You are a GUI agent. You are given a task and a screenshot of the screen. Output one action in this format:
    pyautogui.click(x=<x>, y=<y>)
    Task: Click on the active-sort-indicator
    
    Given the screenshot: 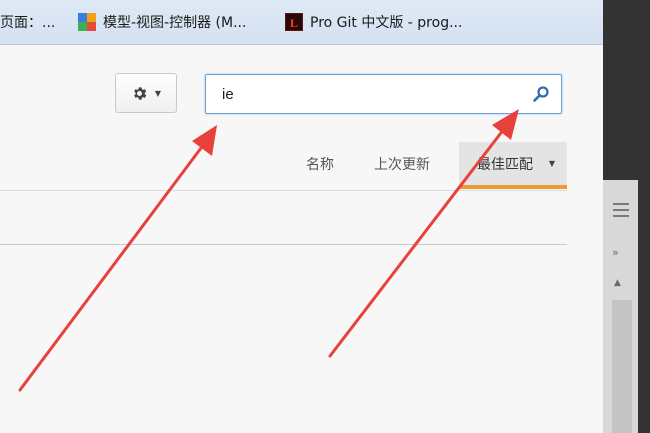 What is the action you would take?
    pyautogui.click(x=513, y=187)
    